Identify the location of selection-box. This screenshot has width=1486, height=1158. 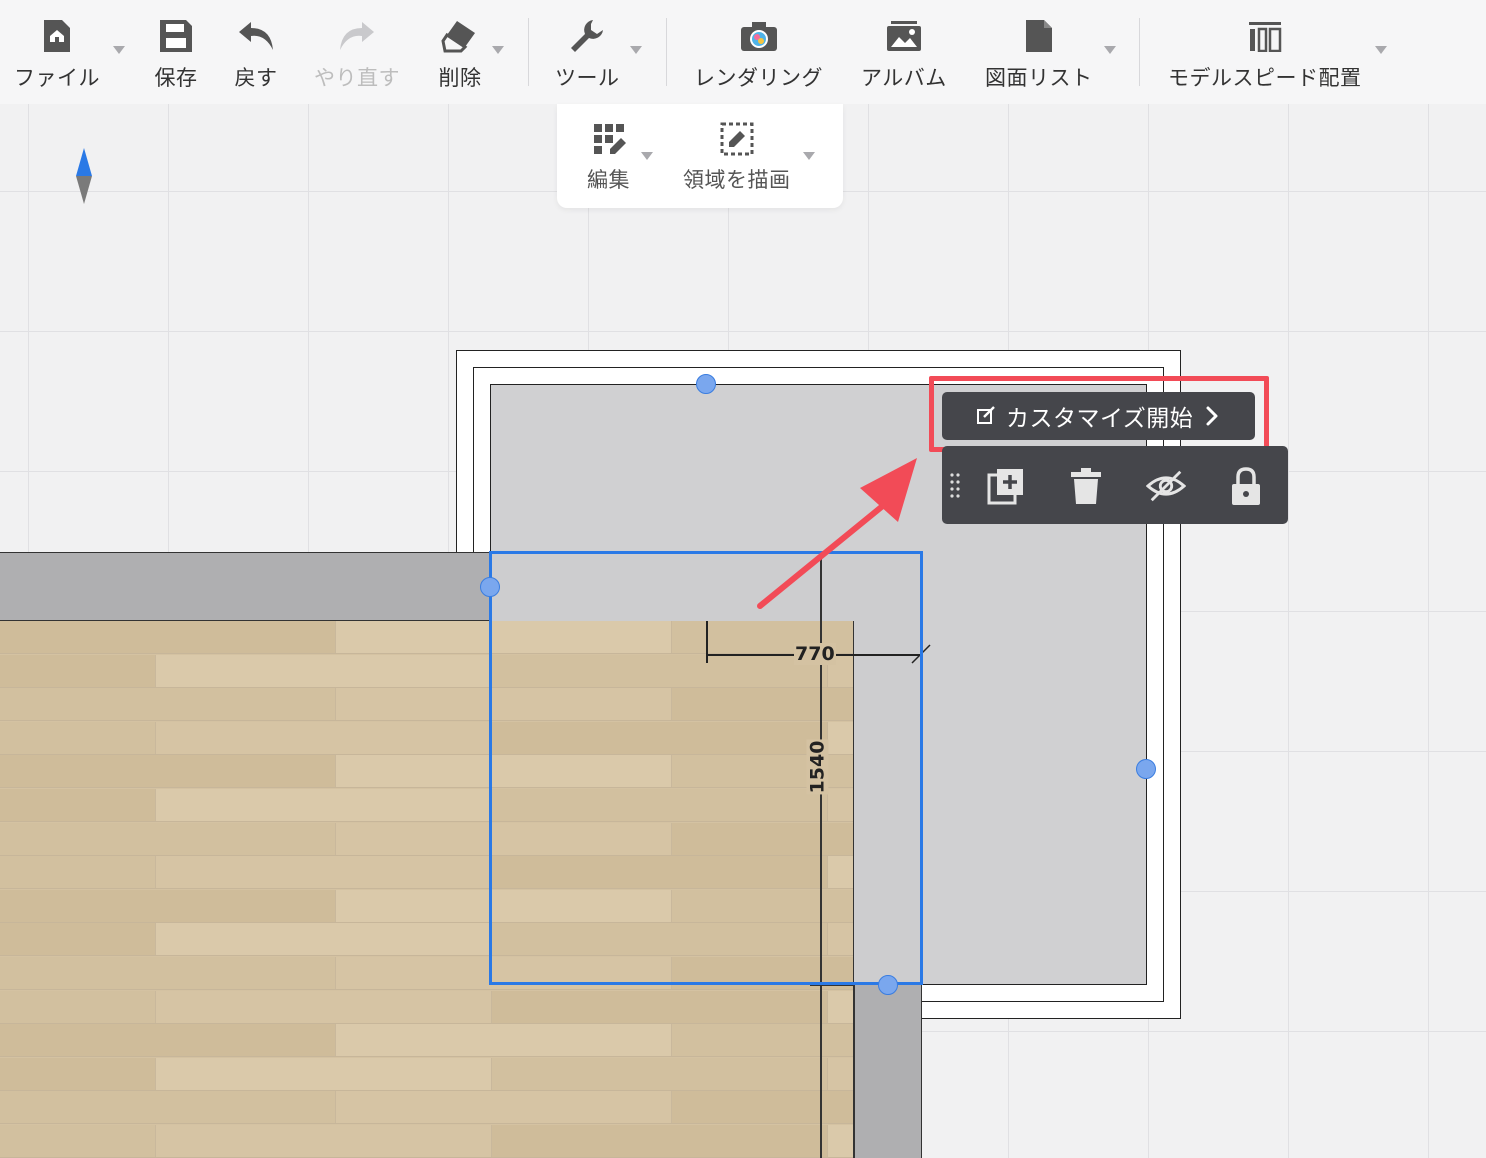
(706, 768).